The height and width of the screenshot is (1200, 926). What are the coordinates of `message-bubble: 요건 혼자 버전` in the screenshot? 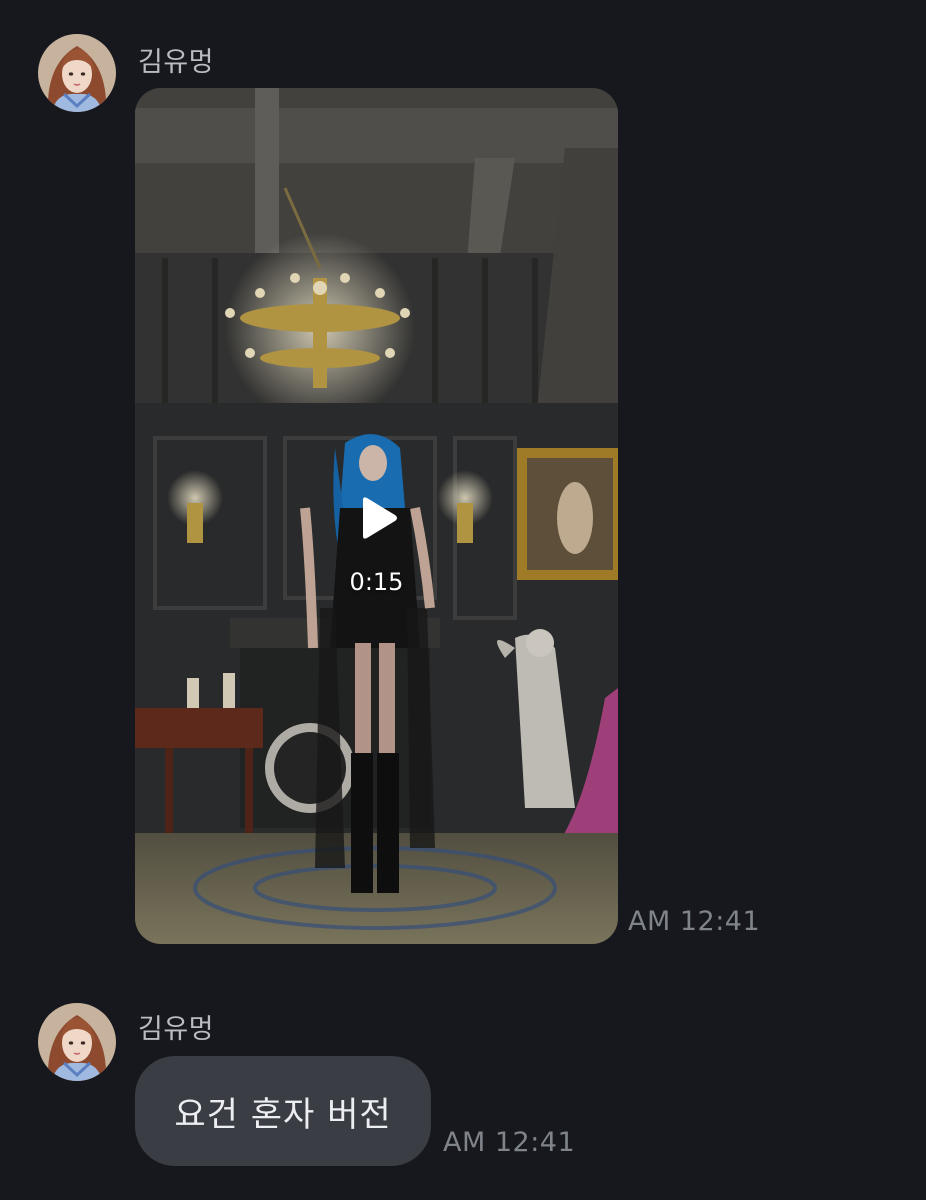 It's located at (283, 1111).